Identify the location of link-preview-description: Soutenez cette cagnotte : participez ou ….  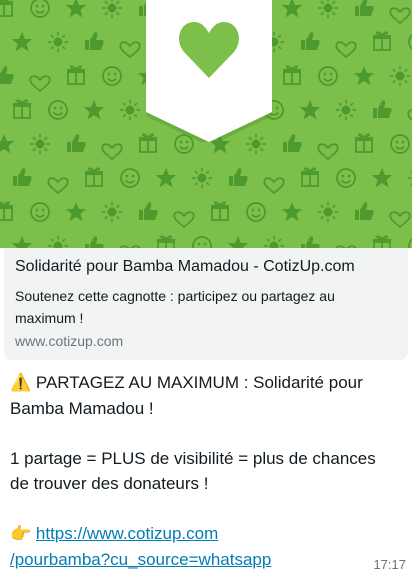
(175, 307).